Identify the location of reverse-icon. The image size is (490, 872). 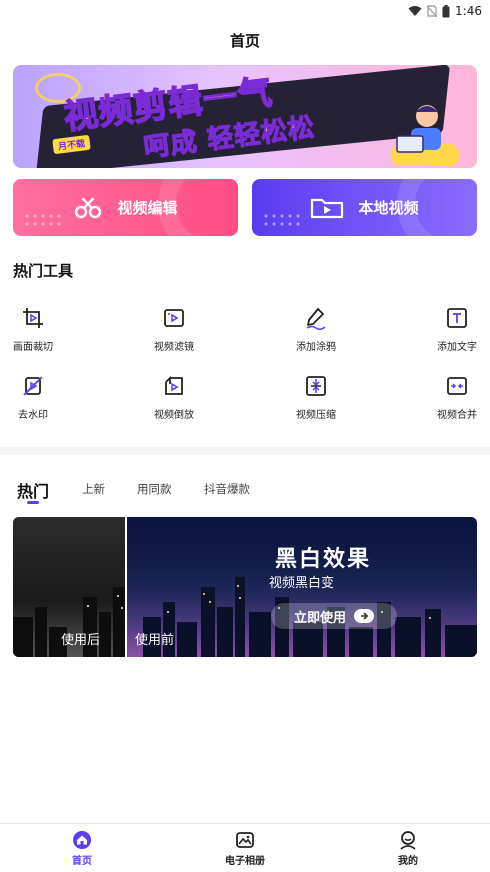
(174, 385).